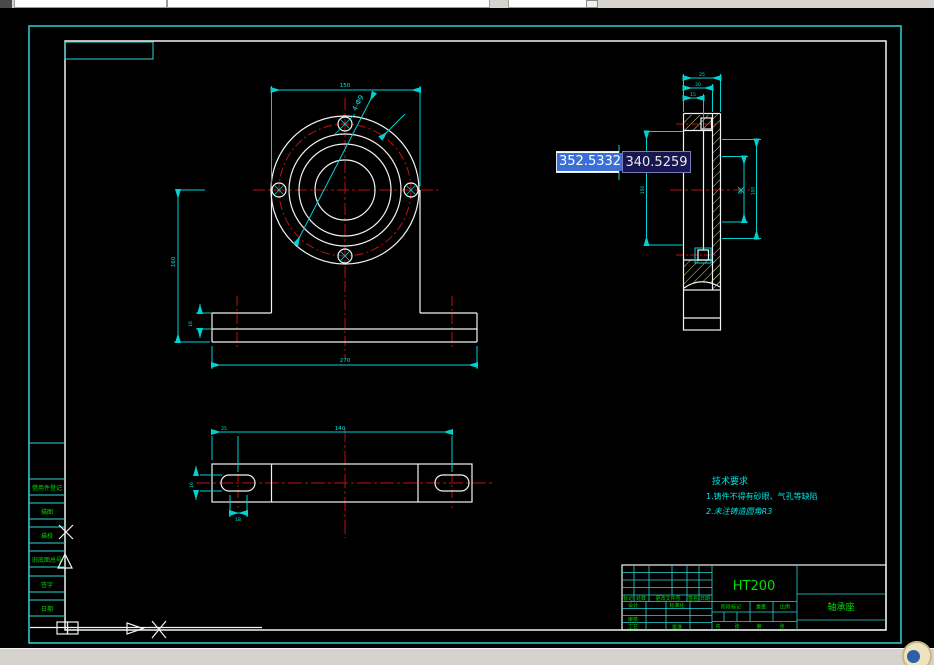 This screenshot has width=934, height=665. Describe the element at coordinates (47, 529) in the screenshot. I see `left-title-strip: 借用件登记 描图 描校 旧底图总号 签字 日期` at that location.